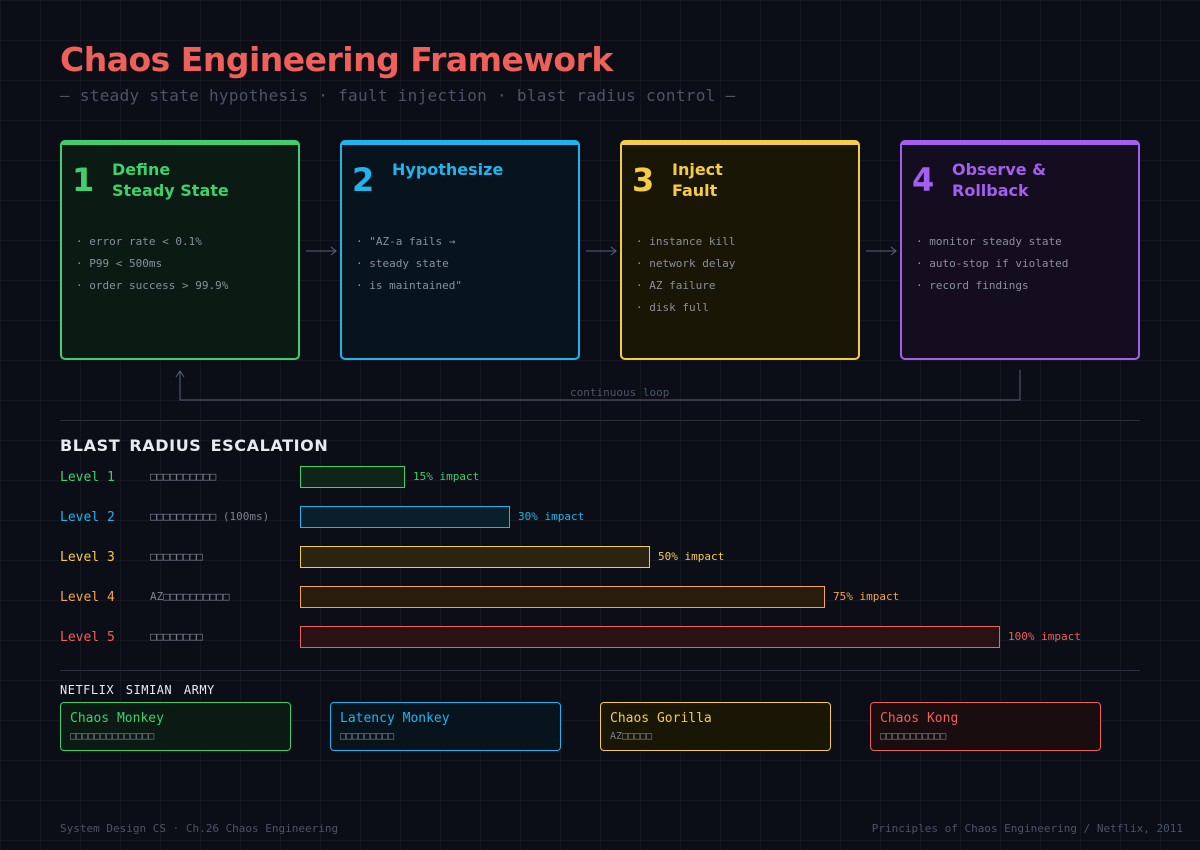 This screenshot has height=850, width=1200. I want to click on simian-army-desc: □□□□□□□□□, so click(367, 736).